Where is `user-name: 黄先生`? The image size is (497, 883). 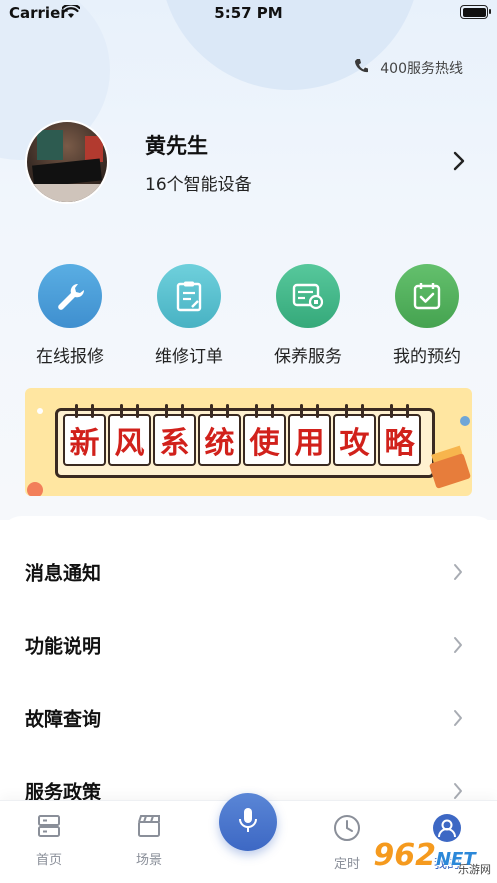 user-name: 黄先生 is located at coordinates (176, 146).